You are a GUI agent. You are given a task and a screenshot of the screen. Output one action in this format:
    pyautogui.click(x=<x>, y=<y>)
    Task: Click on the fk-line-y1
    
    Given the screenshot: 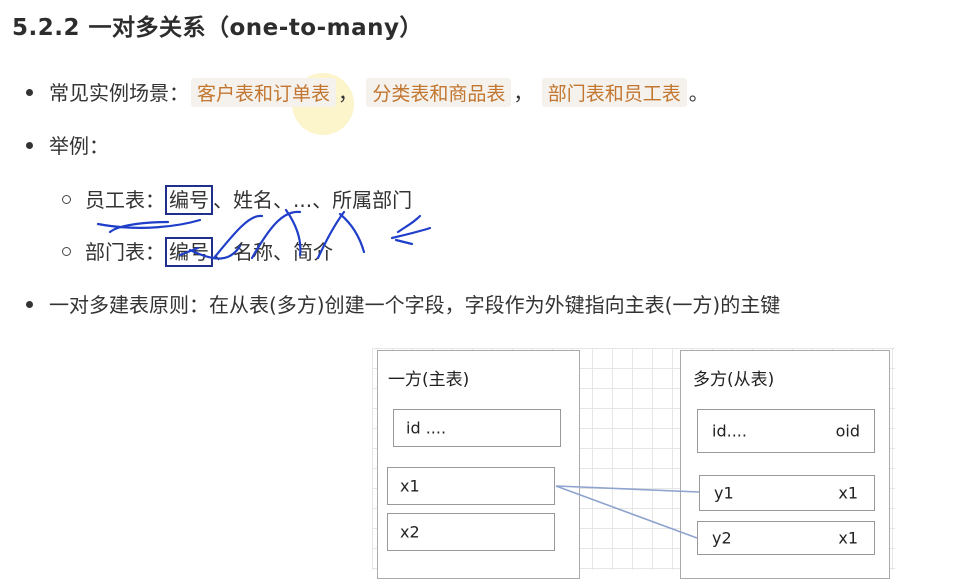 What is the action you would take?
    pyautogui.click(x=627, y=489)
    